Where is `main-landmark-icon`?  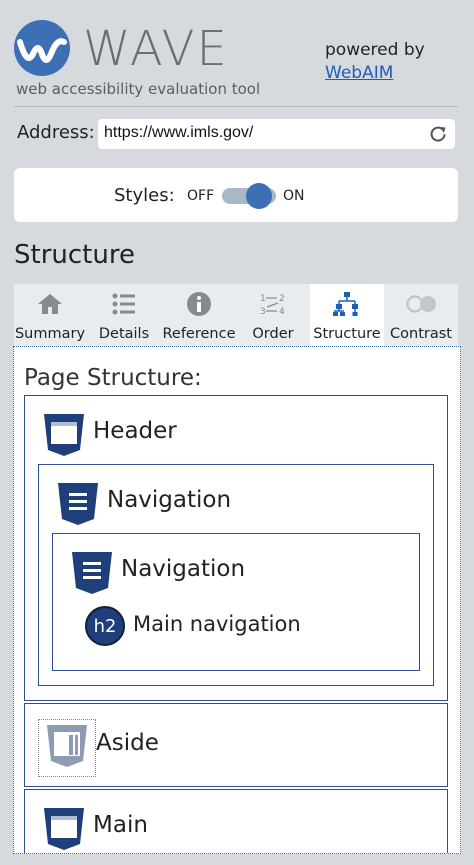
main-landmark-icon is located at coordinates (64, 829).